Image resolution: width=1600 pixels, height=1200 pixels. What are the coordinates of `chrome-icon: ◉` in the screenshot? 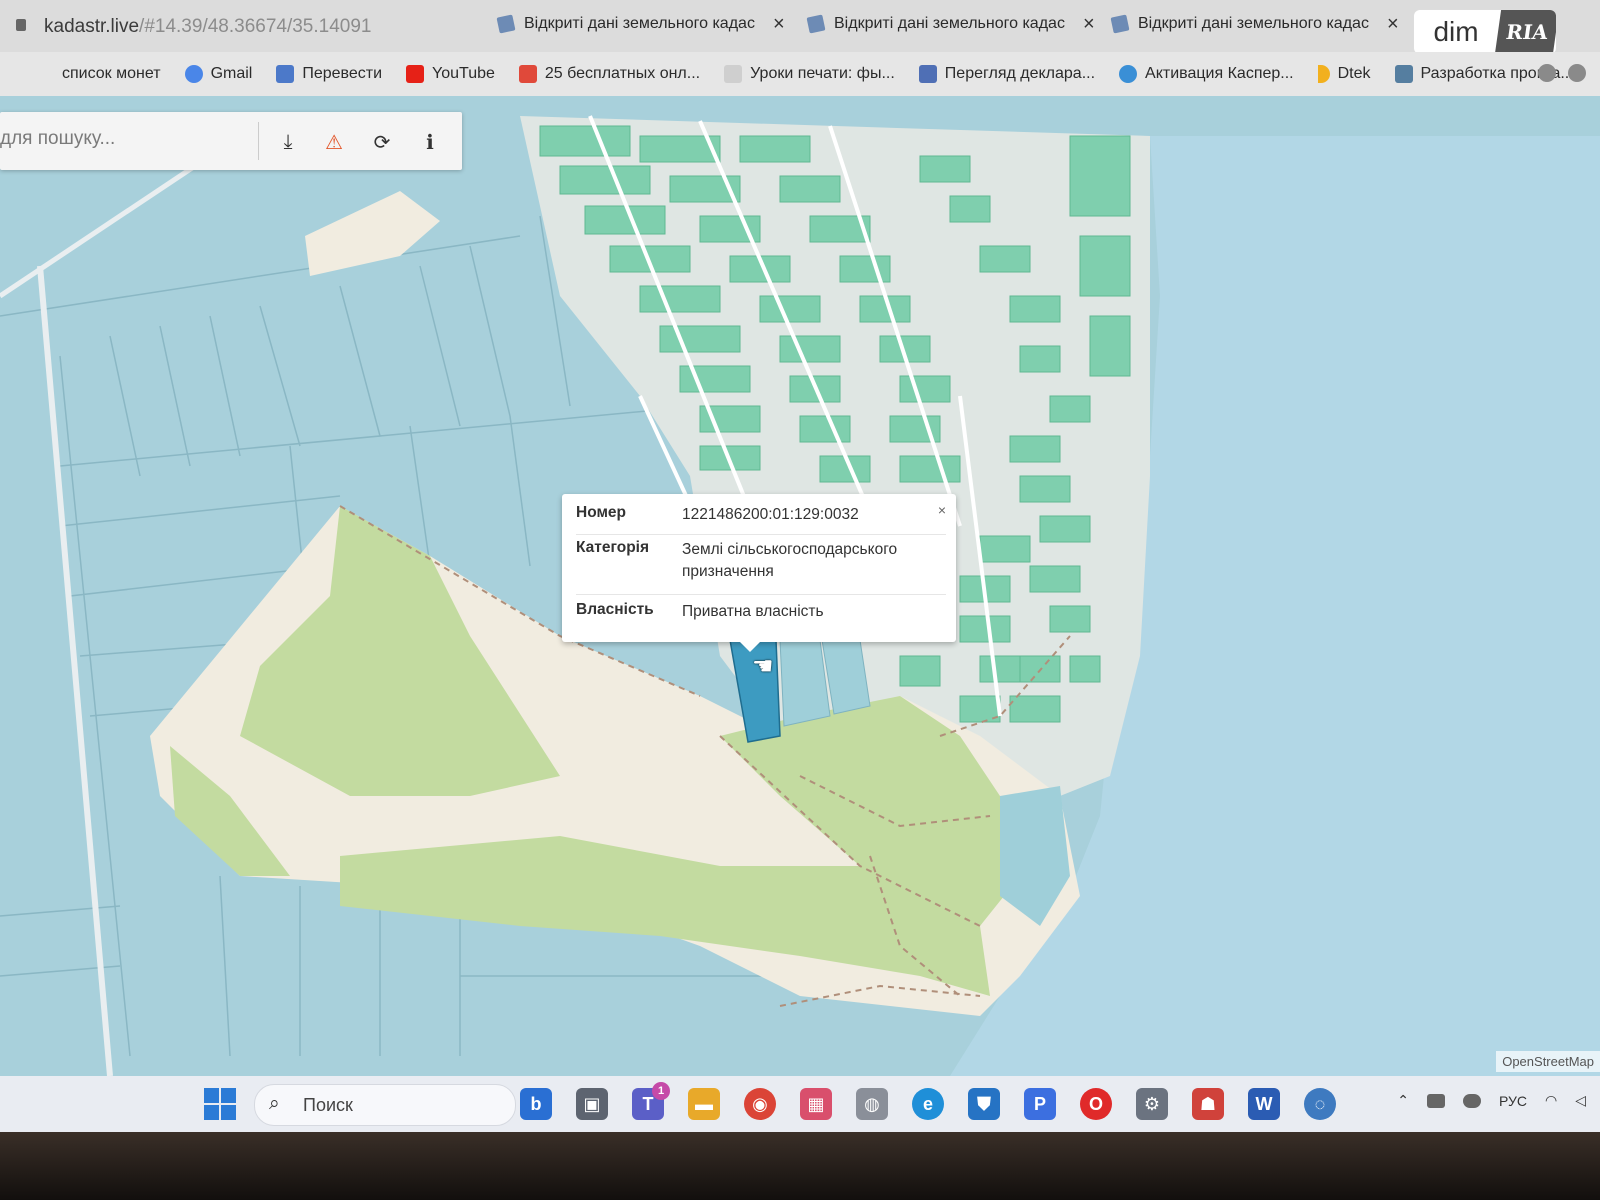 It's located at (760, 1104).